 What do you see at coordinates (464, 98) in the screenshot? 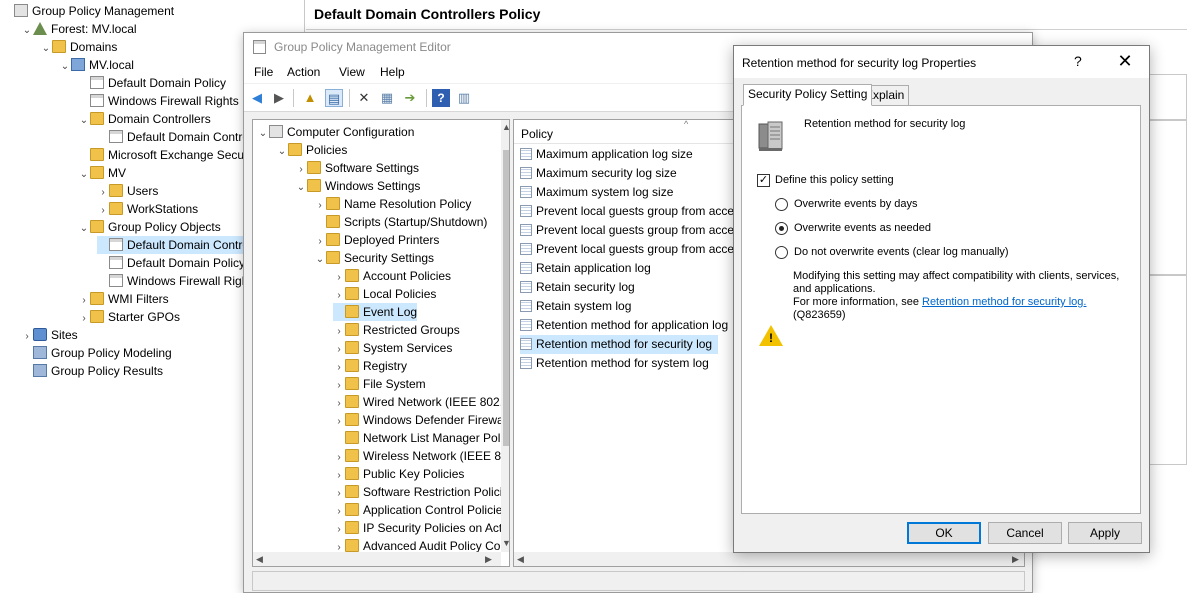
I see `console-pane-icon: ▥` at bounding box center [464, 98].